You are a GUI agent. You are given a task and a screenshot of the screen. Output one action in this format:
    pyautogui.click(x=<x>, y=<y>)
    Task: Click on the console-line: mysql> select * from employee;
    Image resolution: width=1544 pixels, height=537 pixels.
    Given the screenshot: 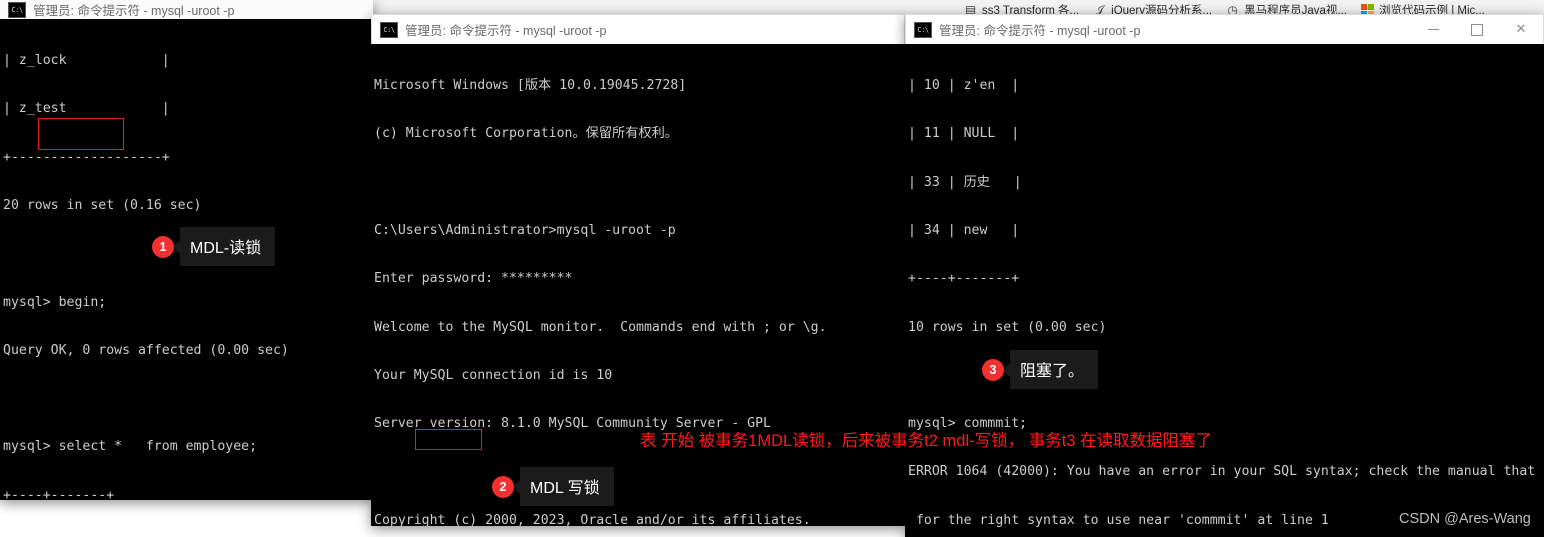 What is the action you would take?
    pyautogui.click(x=130, y=447)
    